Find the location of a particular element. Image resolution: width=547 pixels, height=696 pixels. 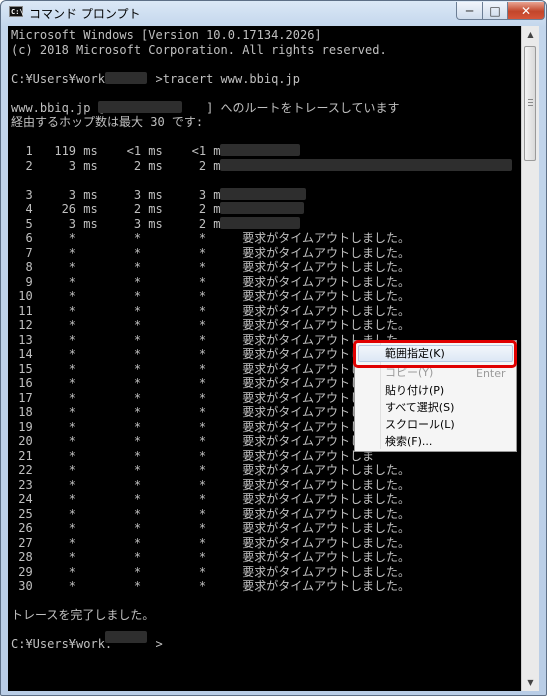

close-button: ✕ is located at coordinates (526, 11).